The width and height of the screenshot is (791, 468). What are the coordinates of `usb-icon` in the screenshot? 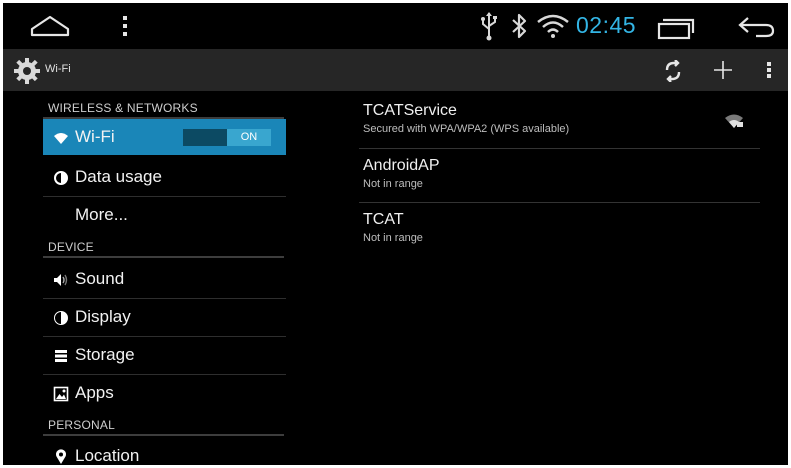 It's located at (489, 26).